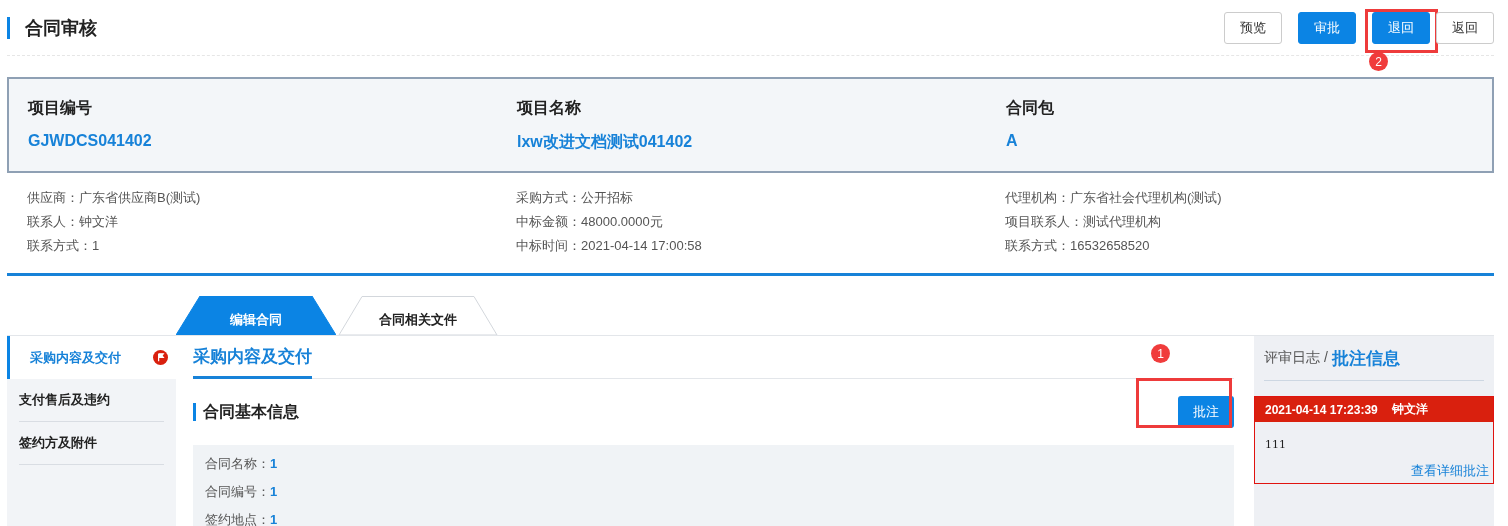  I want to click on detail-text: 联系方式：16532658520, so click(1078, 246).